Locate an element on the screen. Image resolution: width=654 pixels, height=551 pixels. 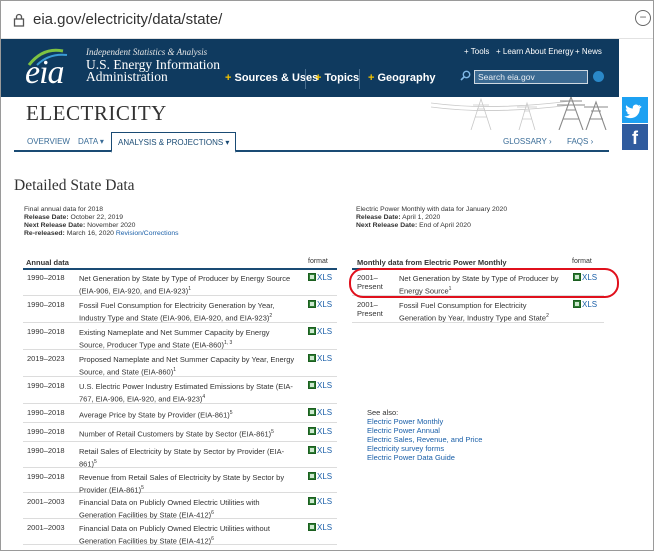
page-title: ELECTRICITY is located at coordinates (96, 113).